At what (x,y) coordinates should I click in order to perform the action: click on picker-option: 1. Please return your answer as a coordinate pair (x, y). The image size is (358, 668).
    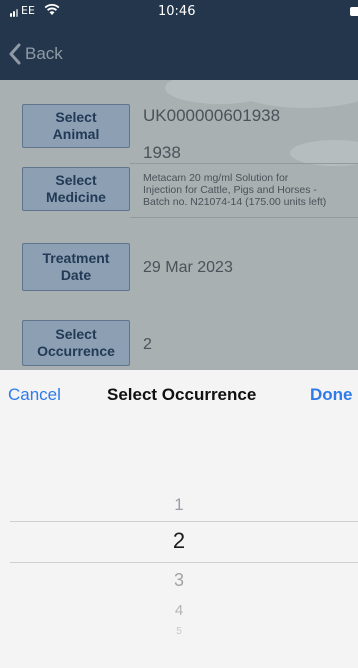
    Looking at the image, I should click on (179, 505).